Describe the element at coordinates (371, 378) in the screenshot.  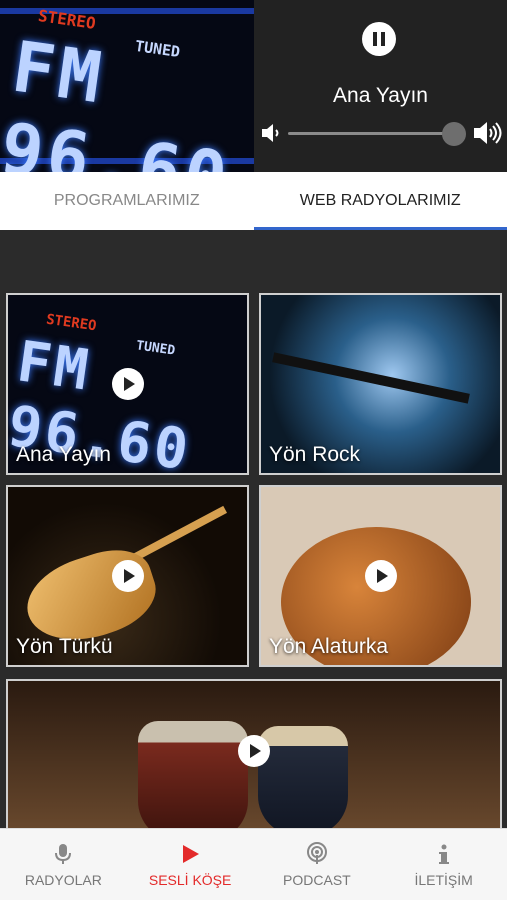
I see `guitar-image` at that location.